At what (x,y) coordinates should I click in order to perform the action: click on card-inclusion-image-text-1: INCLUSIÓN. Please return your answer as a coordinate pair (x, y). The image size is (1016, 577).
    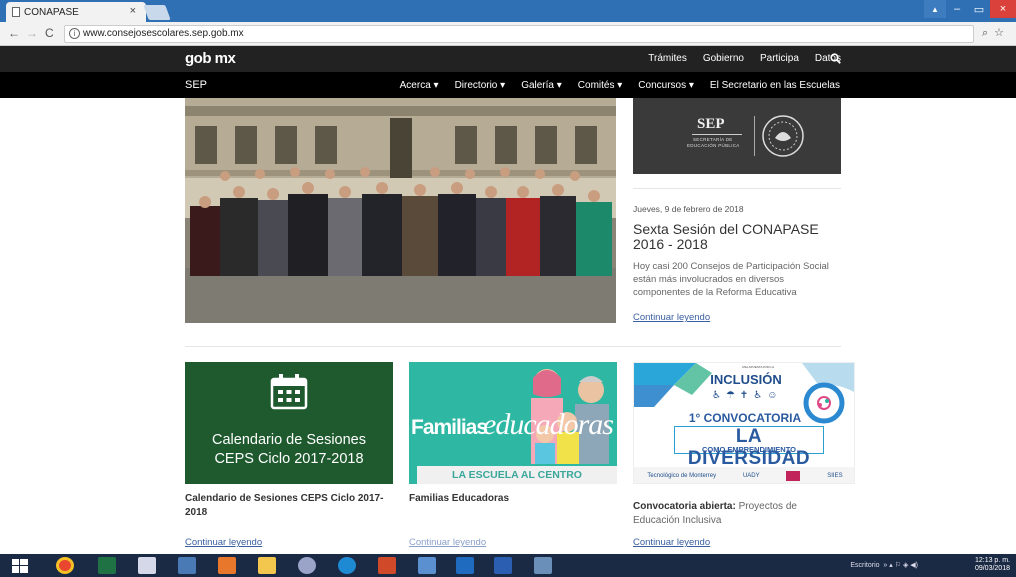
    Looking at the image, I should click on (746, 379).